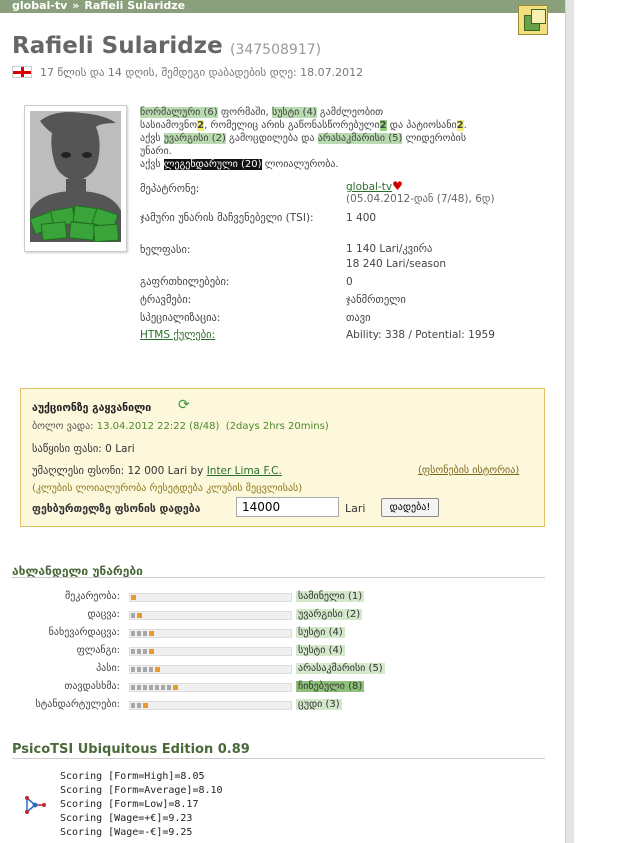  I want to click on wage-week: 1 140 Lari/კვირა, so click(389, 249).